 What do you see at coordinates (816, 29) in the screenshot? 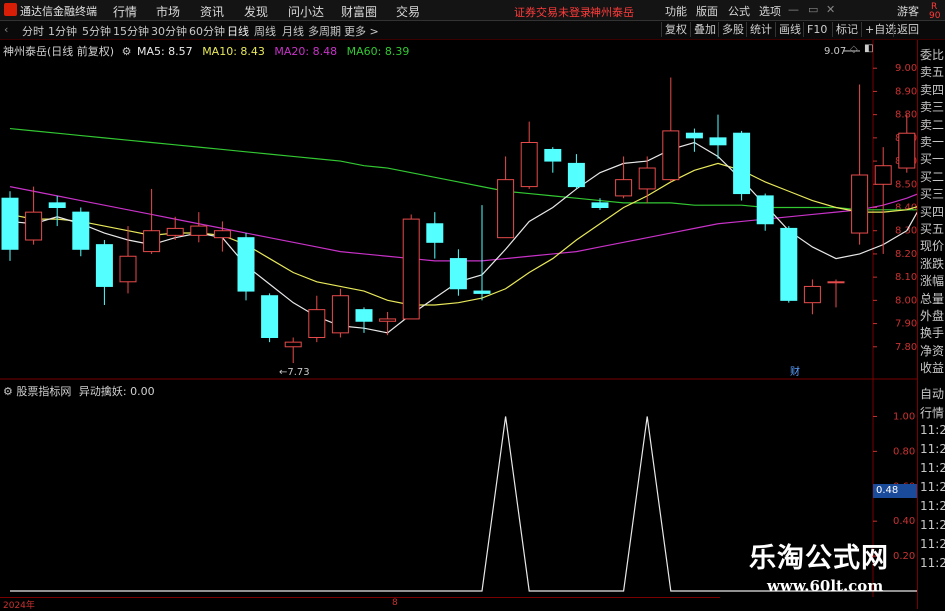
I see `btn-f10: F10` at bounding box center [816, 29].